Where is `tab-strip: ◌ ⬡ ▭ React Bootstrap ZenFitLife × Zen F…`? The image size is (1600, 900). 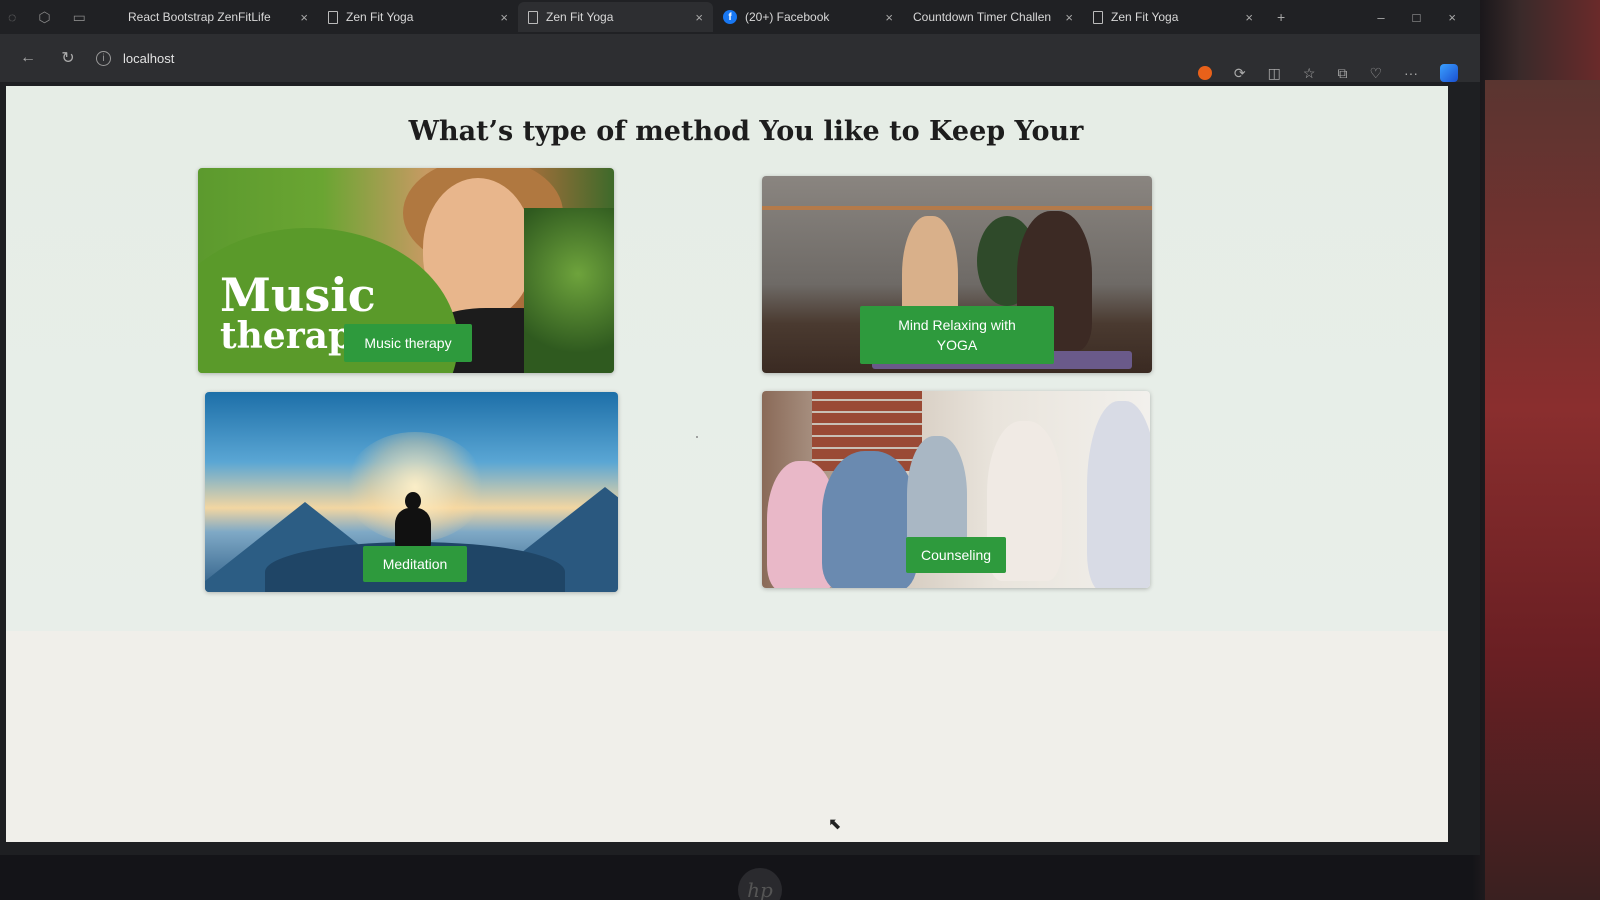 tab-strip: ◌ ⬡ ▭ React Bootstrap ZenFitLife × Zen F… is located at coordinates (740, 17).